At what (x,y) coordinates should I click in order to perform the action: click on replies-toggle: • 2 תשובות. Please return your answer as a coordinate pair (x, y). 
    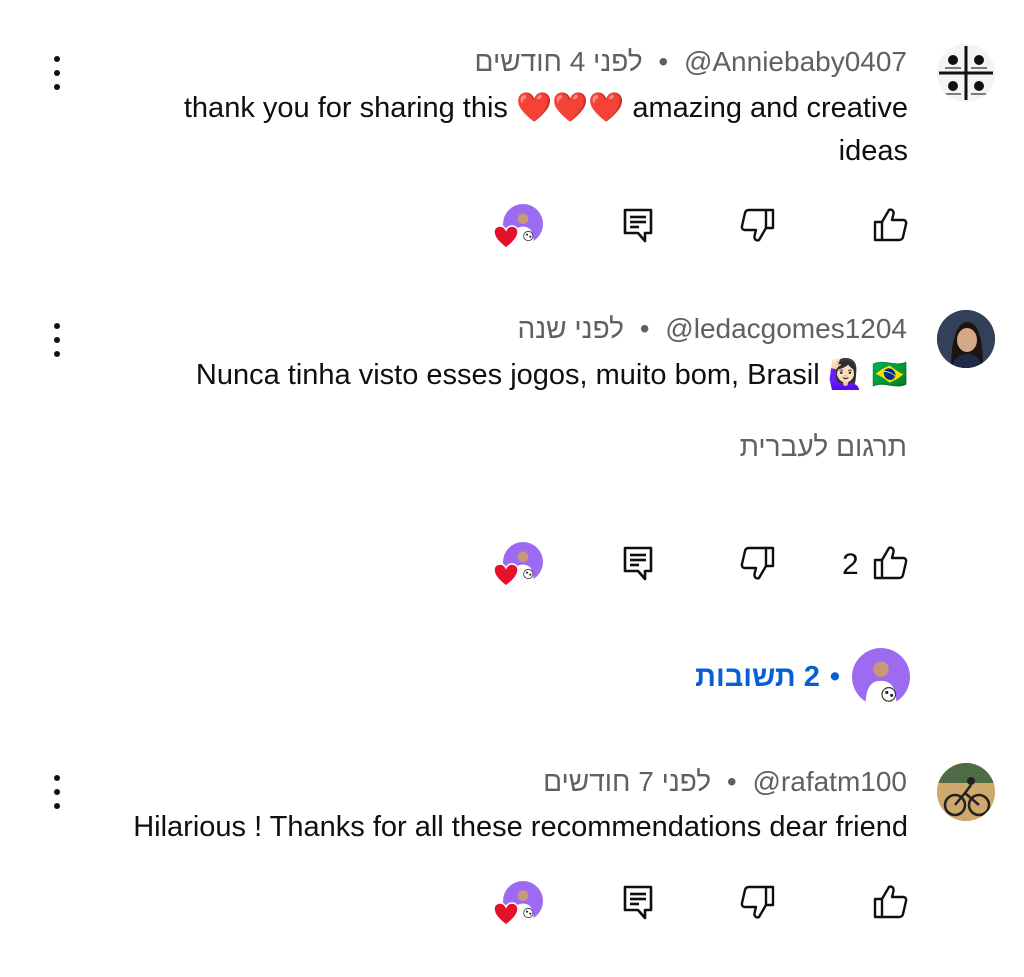
    Looking at the image, I should click on (802, 677).